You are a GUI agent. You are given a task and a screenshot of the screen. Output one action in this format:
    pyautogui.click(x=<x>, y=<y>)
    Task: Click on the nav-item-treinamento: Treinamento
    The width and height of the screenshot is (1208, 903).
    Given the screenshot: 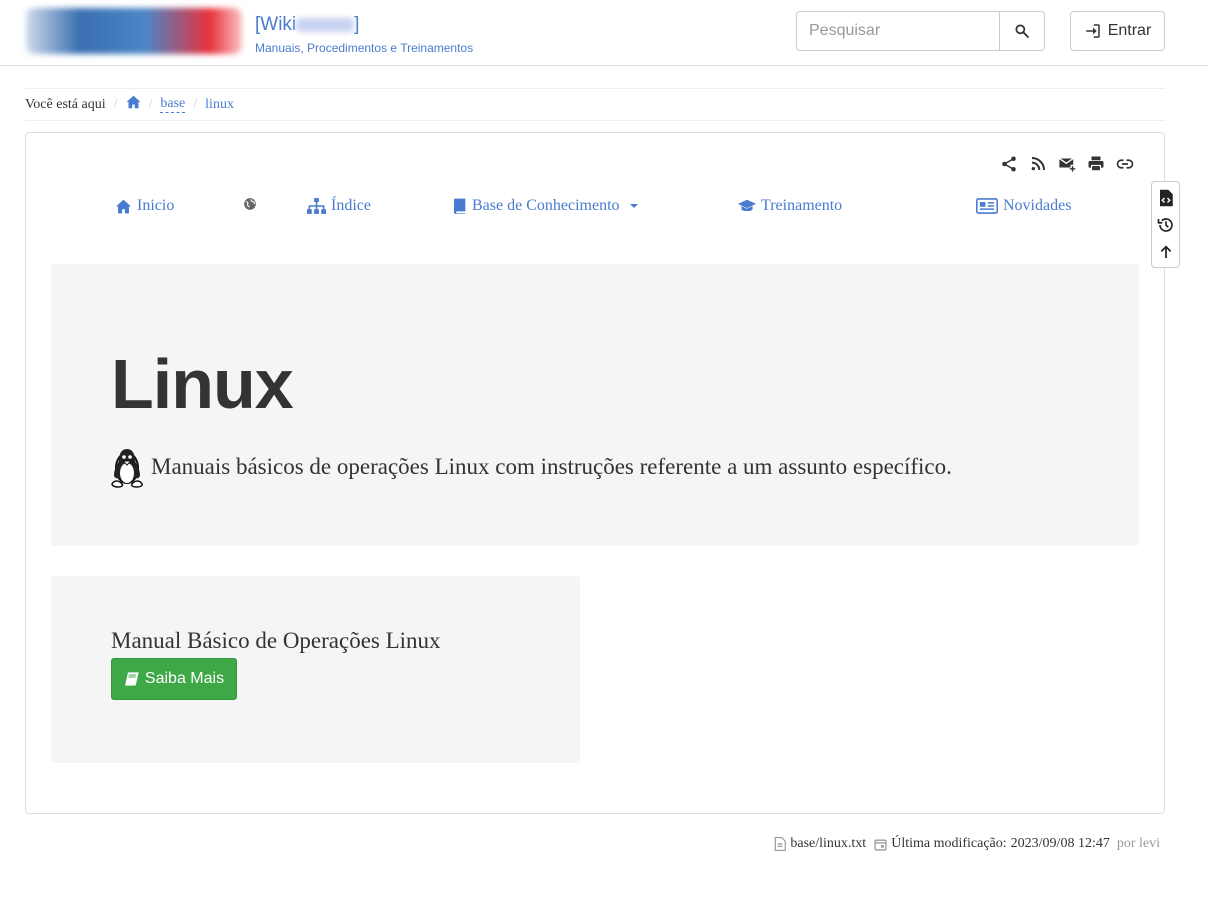 What is the action you would take?
    pyautogui.click(x=790, y=206)
    